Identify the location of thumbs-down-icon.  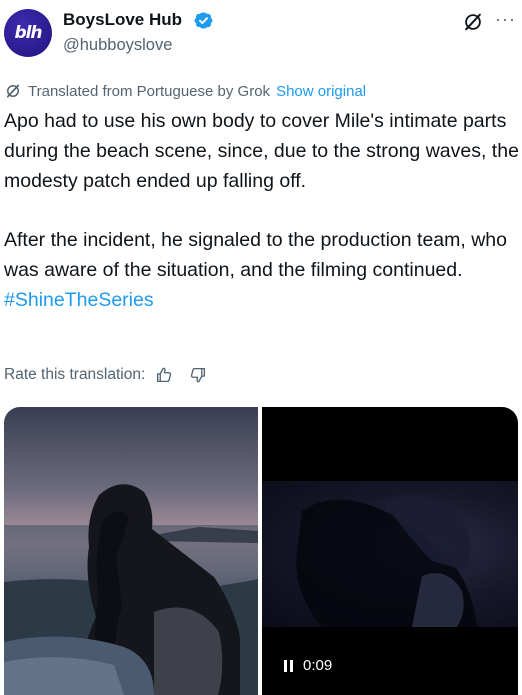
(198, 375).